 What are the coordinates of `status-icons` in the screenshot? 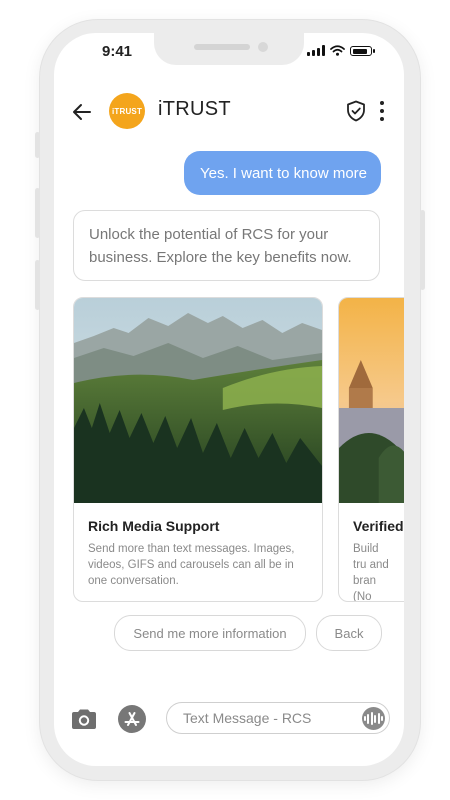 It's located at (341, 50).